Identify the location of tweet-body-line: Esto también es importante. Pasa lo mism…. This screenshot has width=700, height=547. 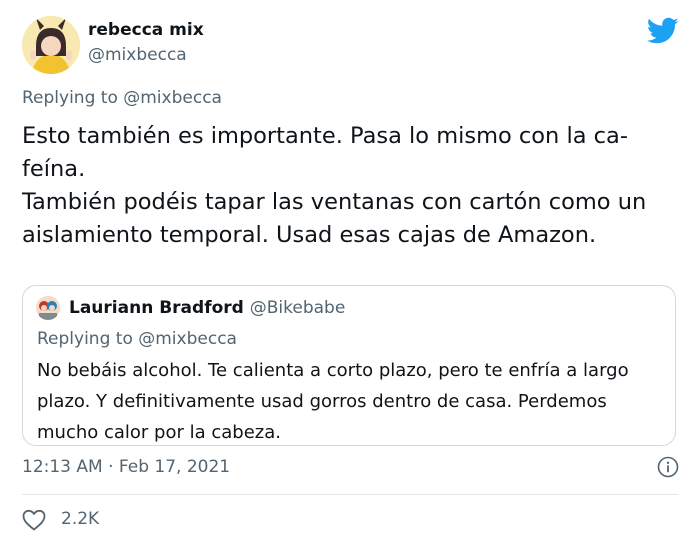
(325, 136).